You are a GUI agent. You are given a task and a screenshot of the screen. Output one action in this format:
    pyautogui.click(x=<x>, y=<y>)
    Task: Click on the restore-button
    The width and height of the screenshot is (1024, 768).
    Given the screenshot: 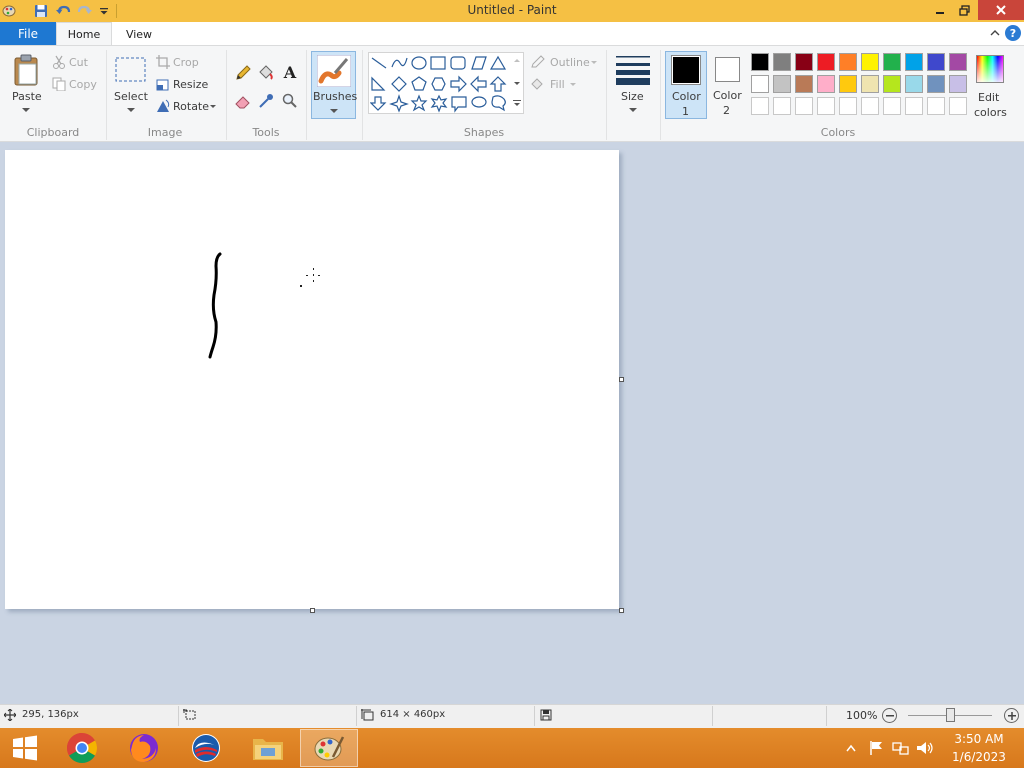 What is the action you would take?
    pyautogui.click(x=964, y=10)
    